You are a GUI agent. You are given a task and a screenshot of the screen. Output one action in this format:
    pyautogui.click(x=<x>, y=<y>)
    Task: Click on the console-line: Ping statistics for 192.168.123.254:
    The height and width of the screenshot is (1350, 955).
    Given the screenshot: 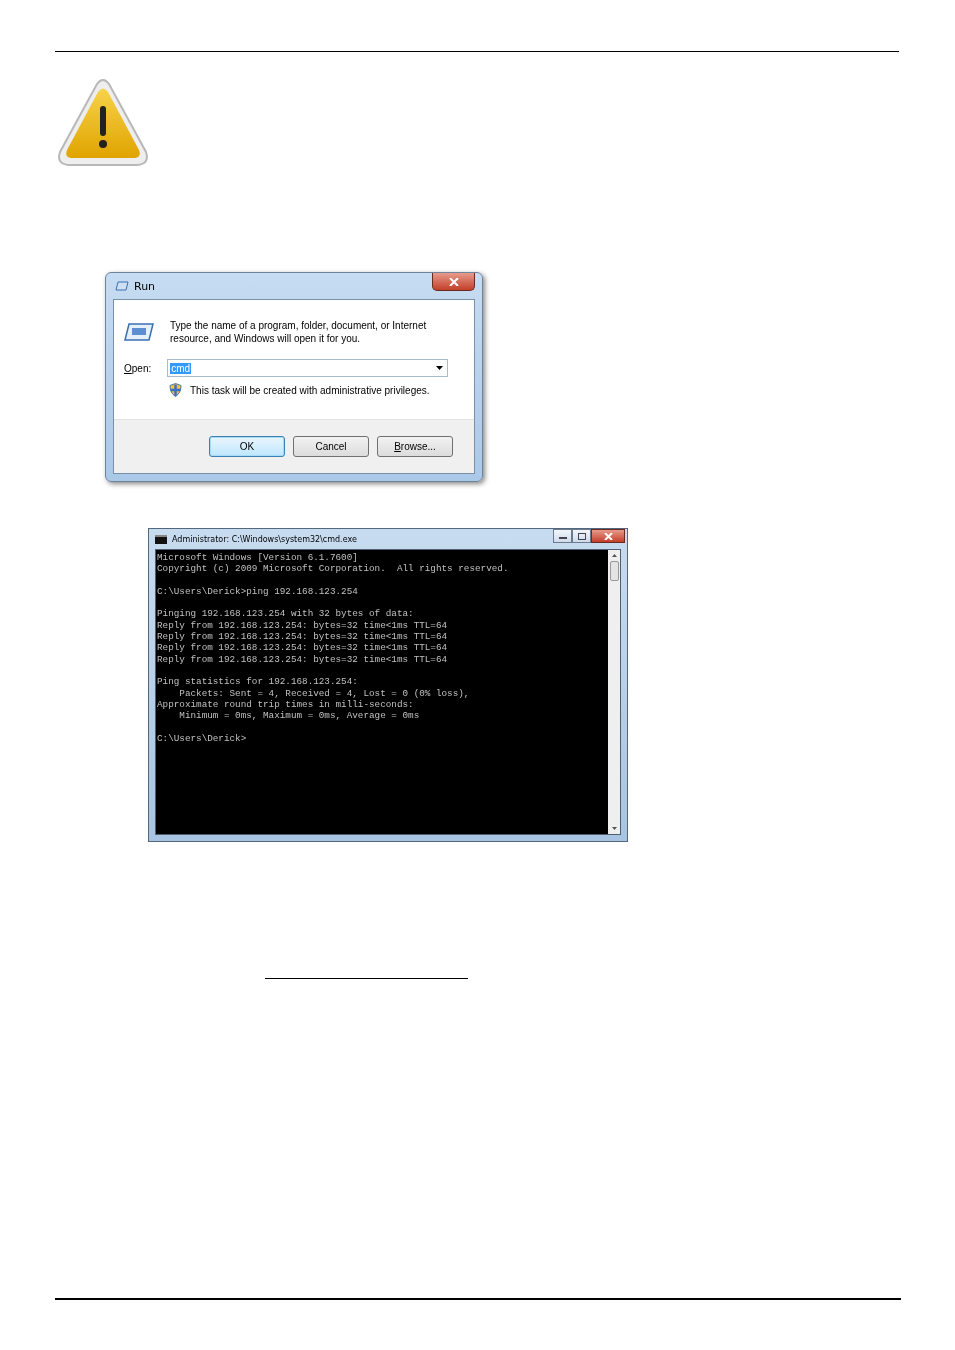 What is the action you would take?
    pyautogui.click(x=258, y=682)
    